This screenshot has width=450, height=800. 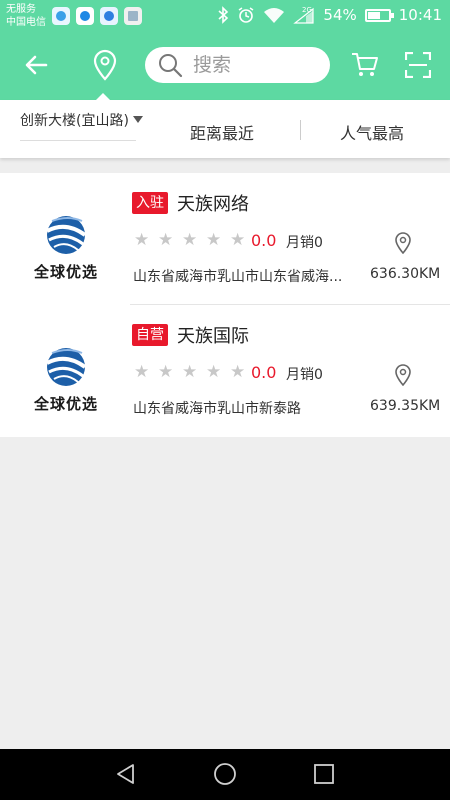 I want to click on store-tag: 自营, so click(x=150, y=335).